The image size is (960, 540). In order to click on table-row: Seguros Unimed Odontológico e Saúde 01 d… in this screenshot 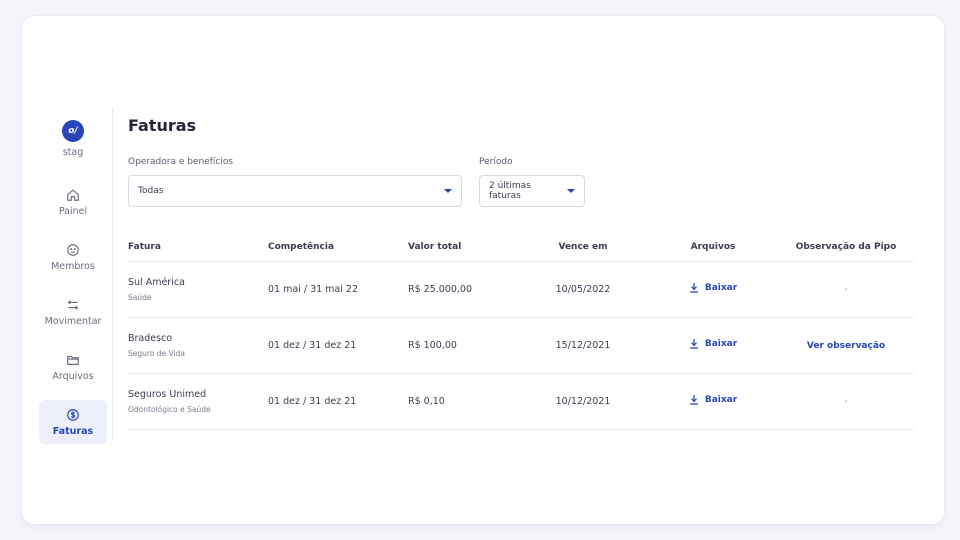, I will do `click(521, 401)`.